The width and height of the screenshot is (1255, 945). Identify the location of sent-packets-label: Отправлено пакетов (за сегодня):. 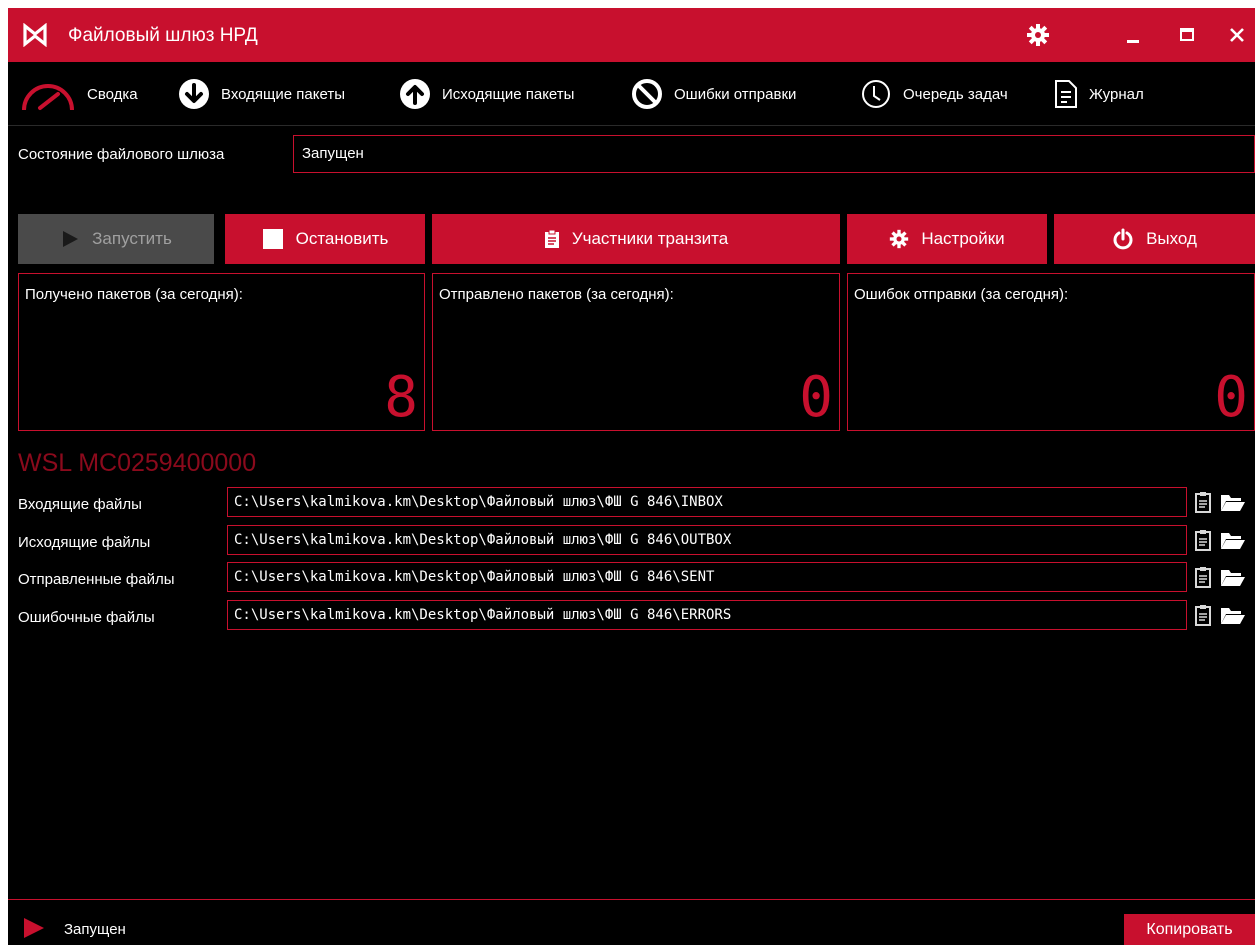
(556, 294).